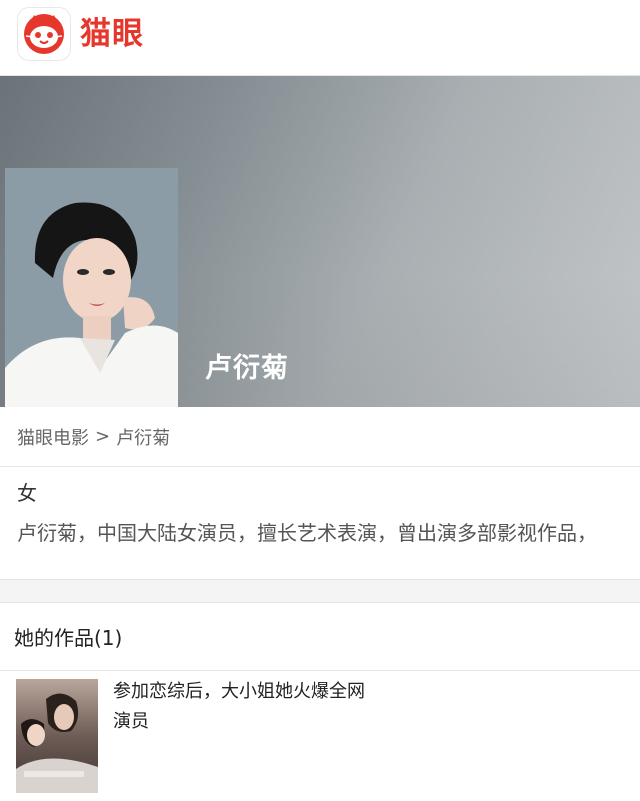 Image resolution: width=640 pixels, height=801 pixels. I want to click on actor-bio: 卢衍菊，中国大陆女演员，擅长艺术表演，曾出演多部影视作品，, so click(307, 533).